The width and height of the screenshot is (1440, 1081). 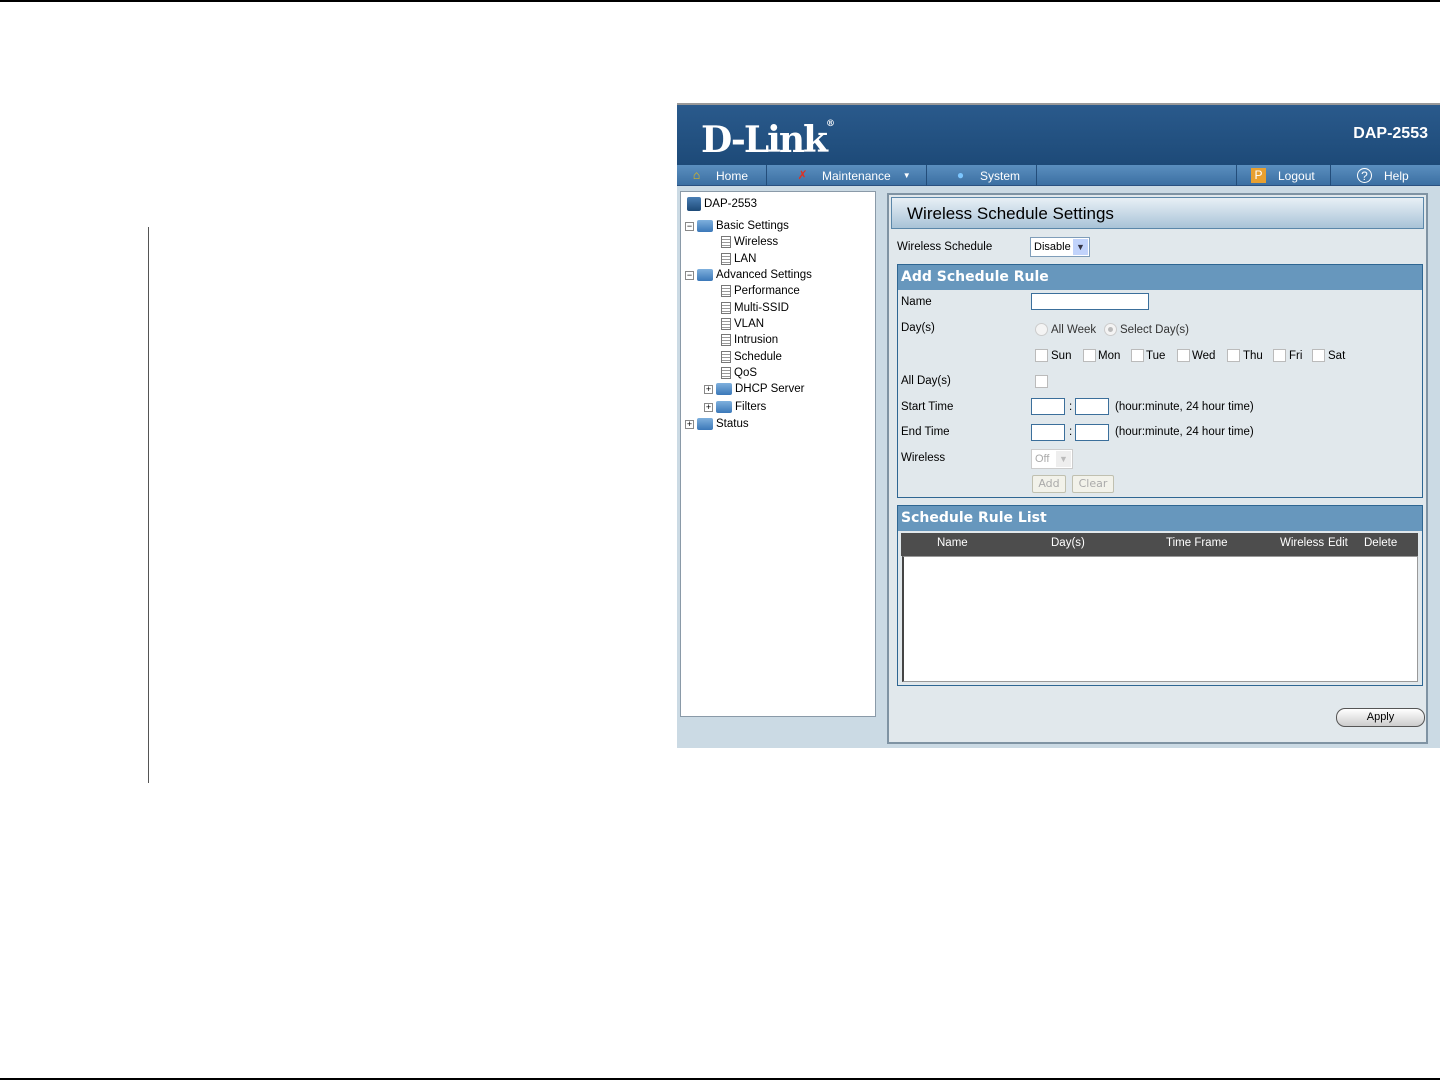 What do you see at coordinates (1049, 484) in the screenshot?
I see `add-button: Add` at bounding box center [1049, 484].